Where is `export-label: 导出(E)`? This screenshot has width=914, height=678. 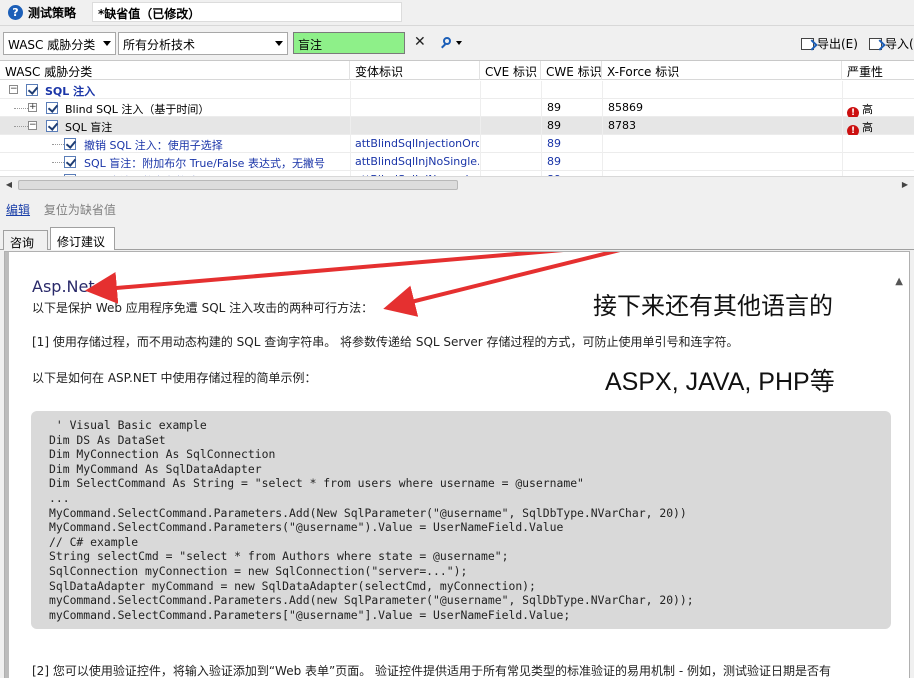 export-label: 导出(E) is located at coordinates (837, 44).